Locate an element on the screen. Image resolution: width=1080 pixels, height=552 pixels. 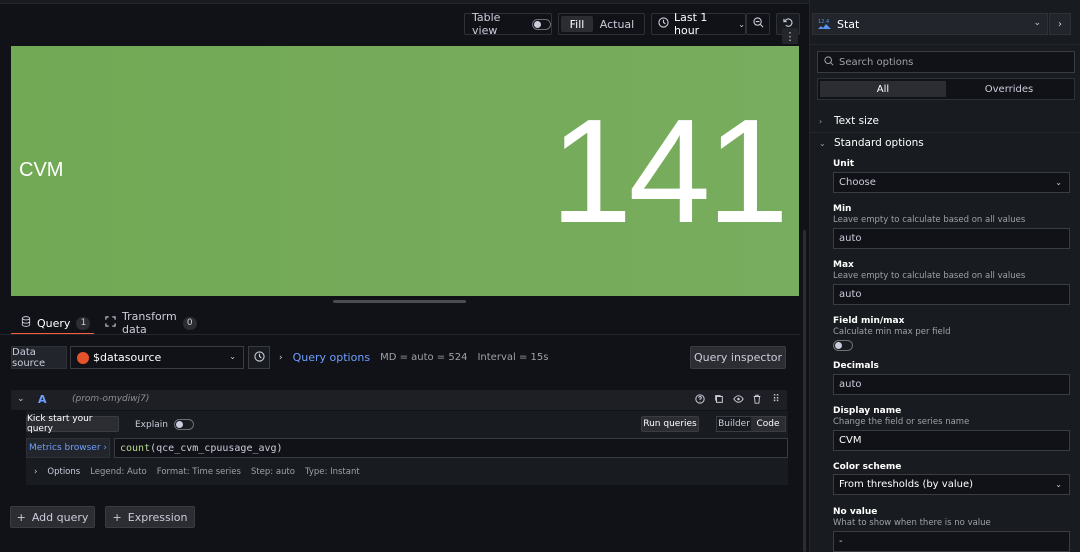
query-letter: A is located at coordinates (42, 399).